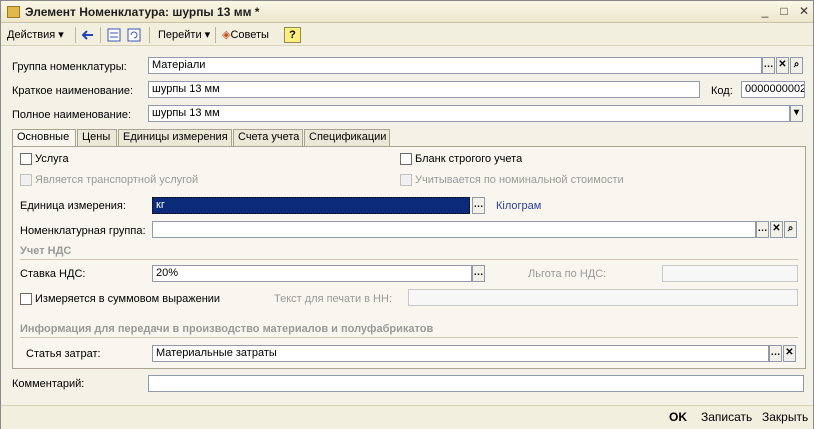 The height and width of the screenshot is (429, 814). Describe the element at coordinates (469, 113) in the screenshot. I see `full-name-field: шурпы 13 мм` at that location.